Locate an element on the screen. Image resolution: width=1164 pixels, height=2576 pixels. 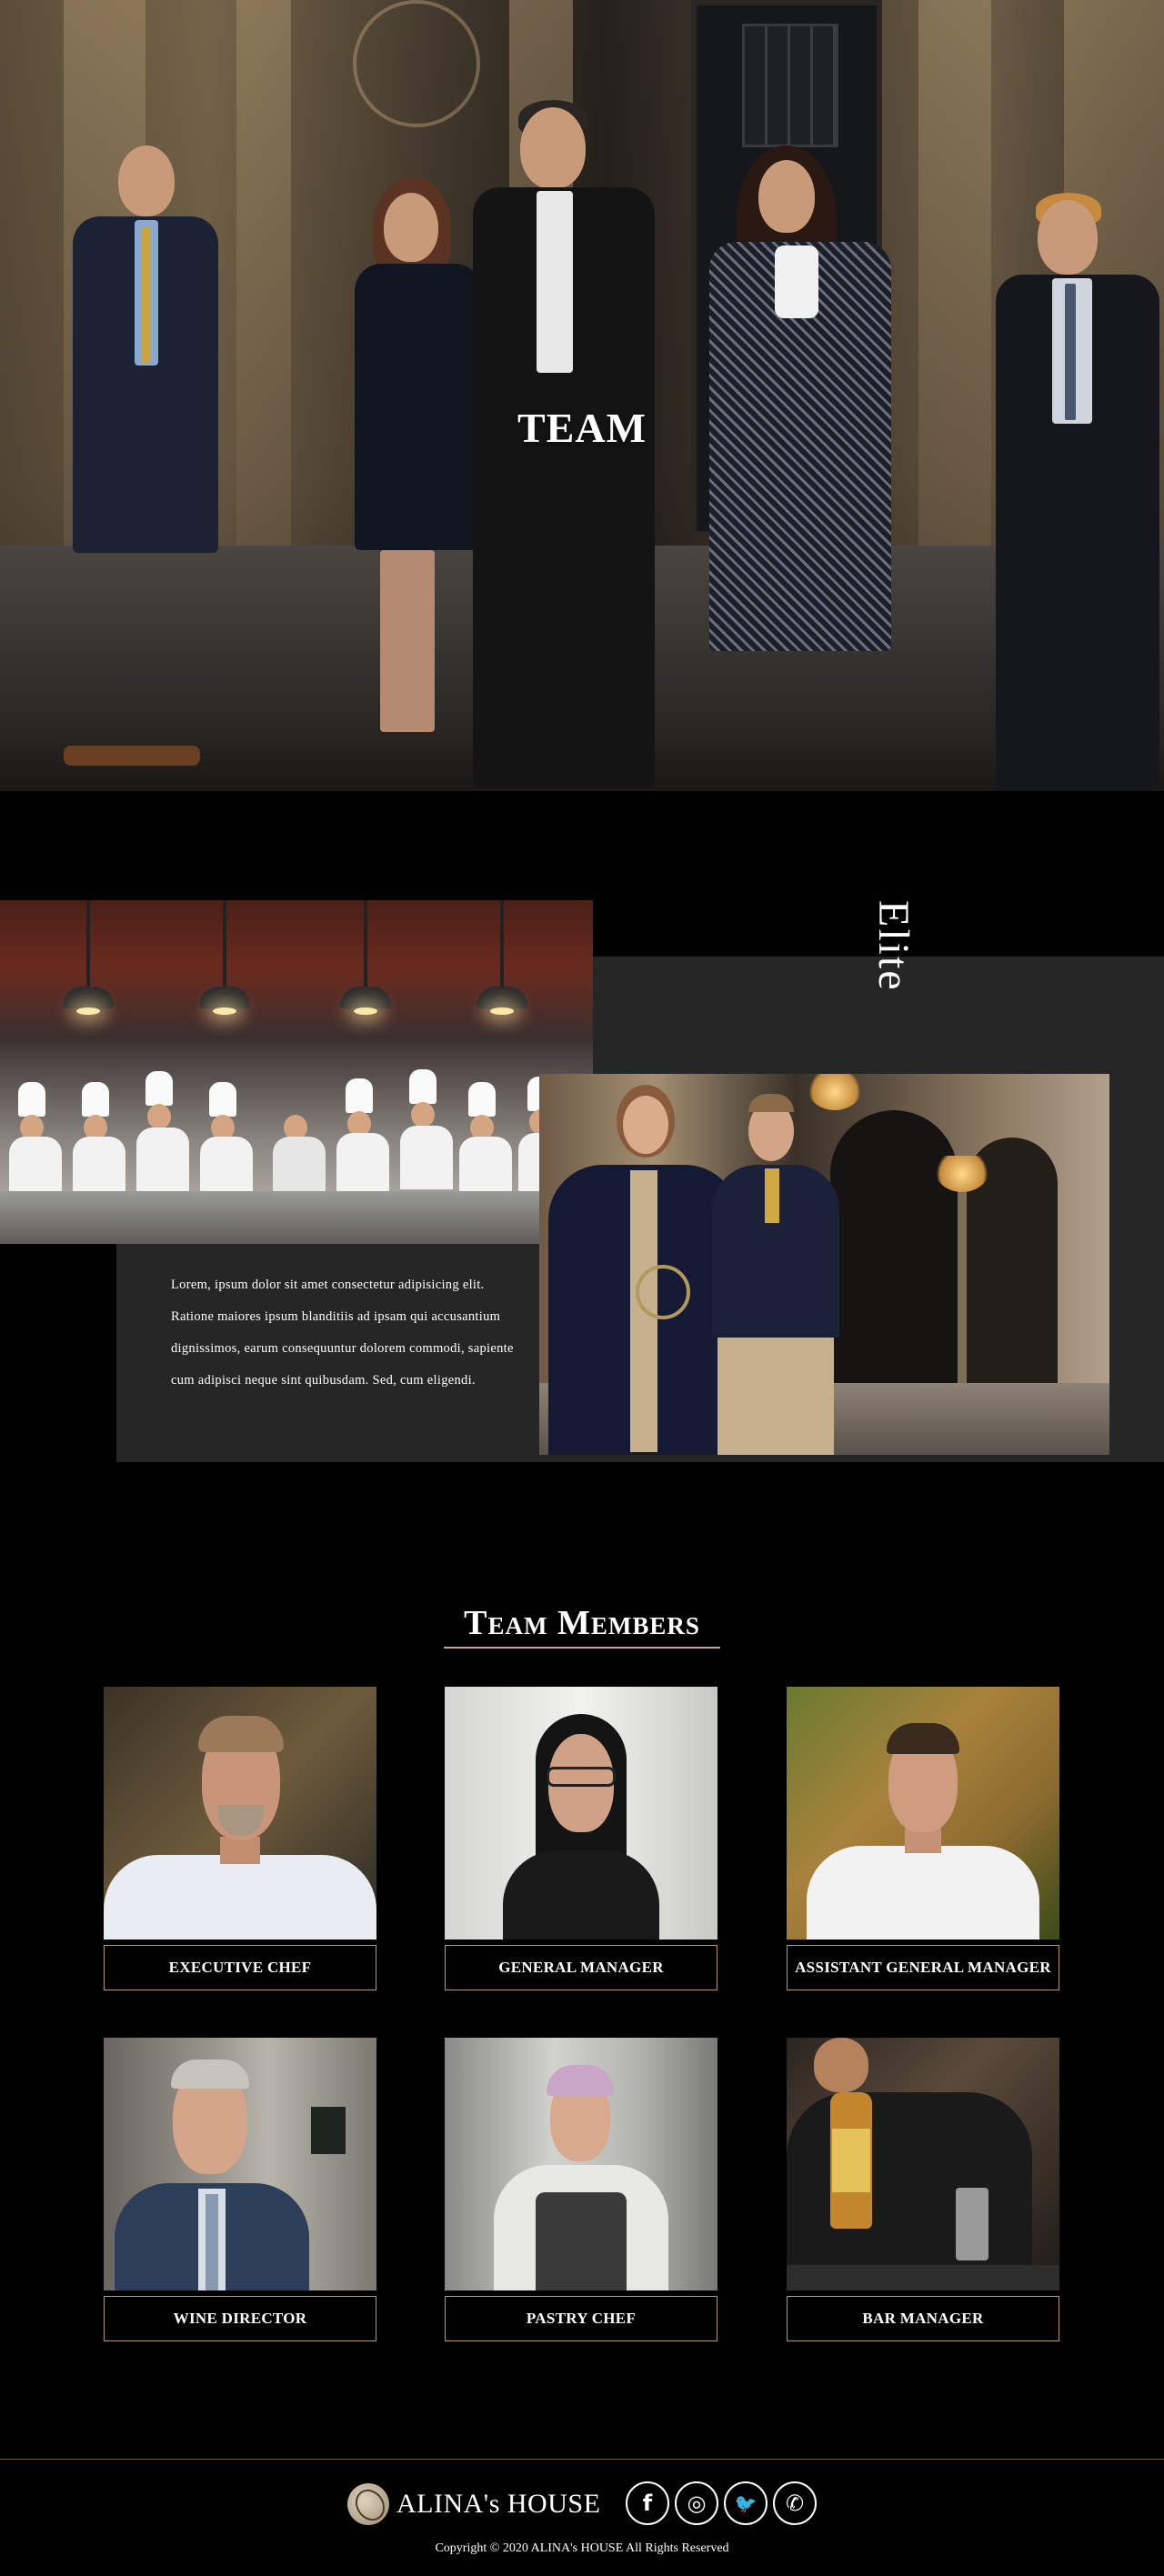
whatsapp-icon: ✆ is located at coordinates (795, 2503).